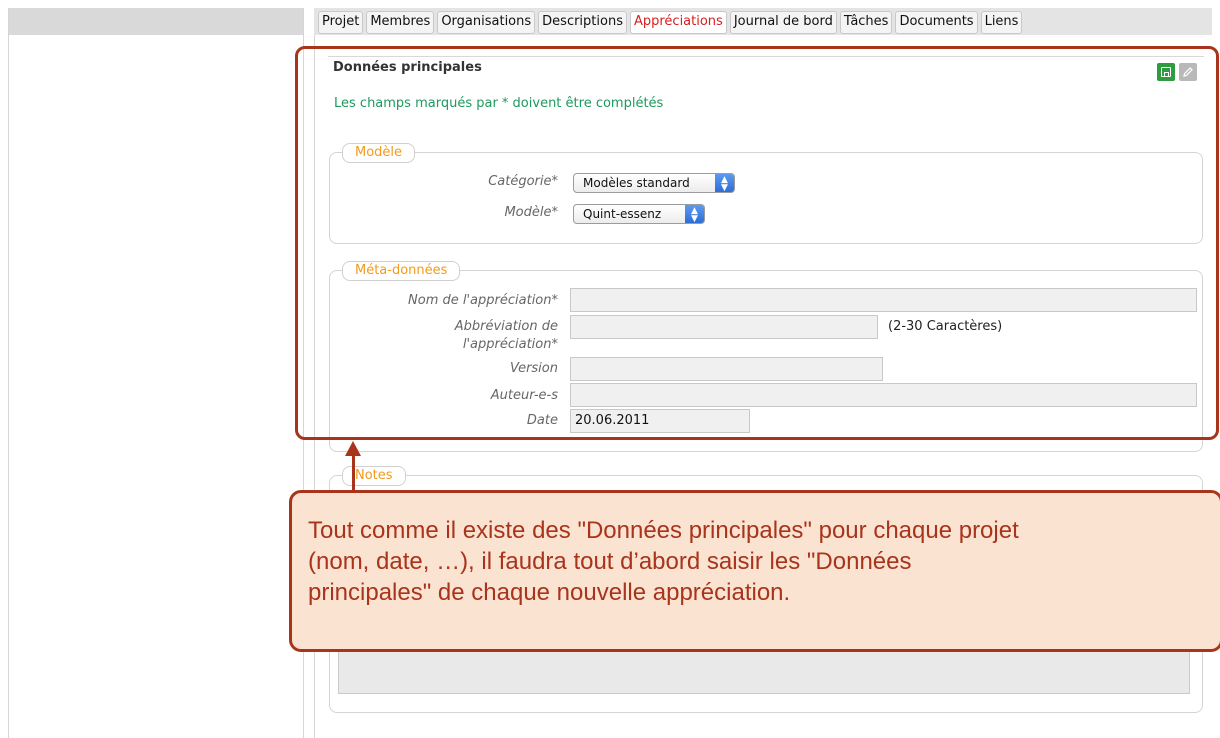  I want to click on tab-membres: Membres, so click(400, 22).